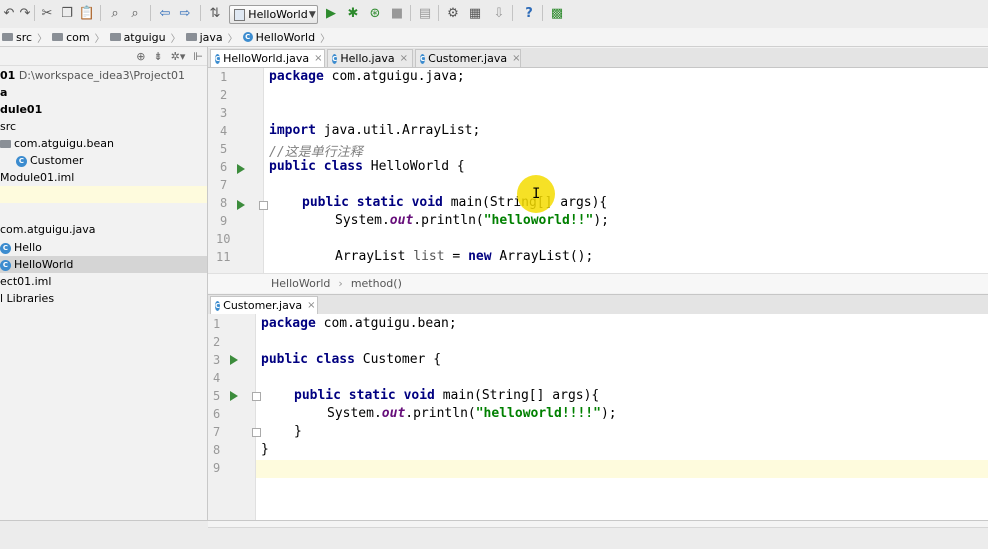 The height and width of the screenshot is (549, 988). I want to click on tree-item: a, so click(103, 92).